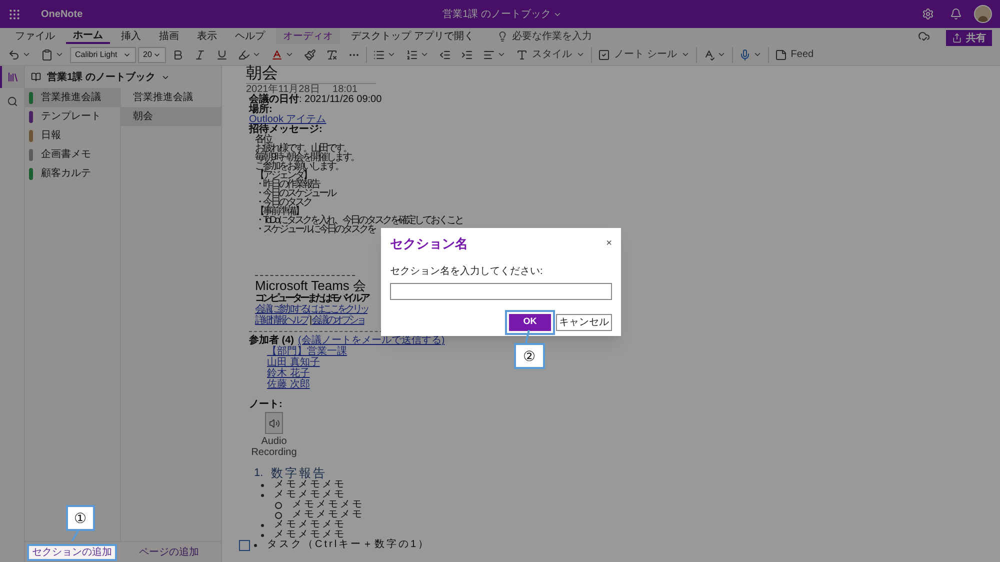  Describe the element at coordinates (274, 447) in the screenshot. I see `attachment-name: Audio Recording` at that location.